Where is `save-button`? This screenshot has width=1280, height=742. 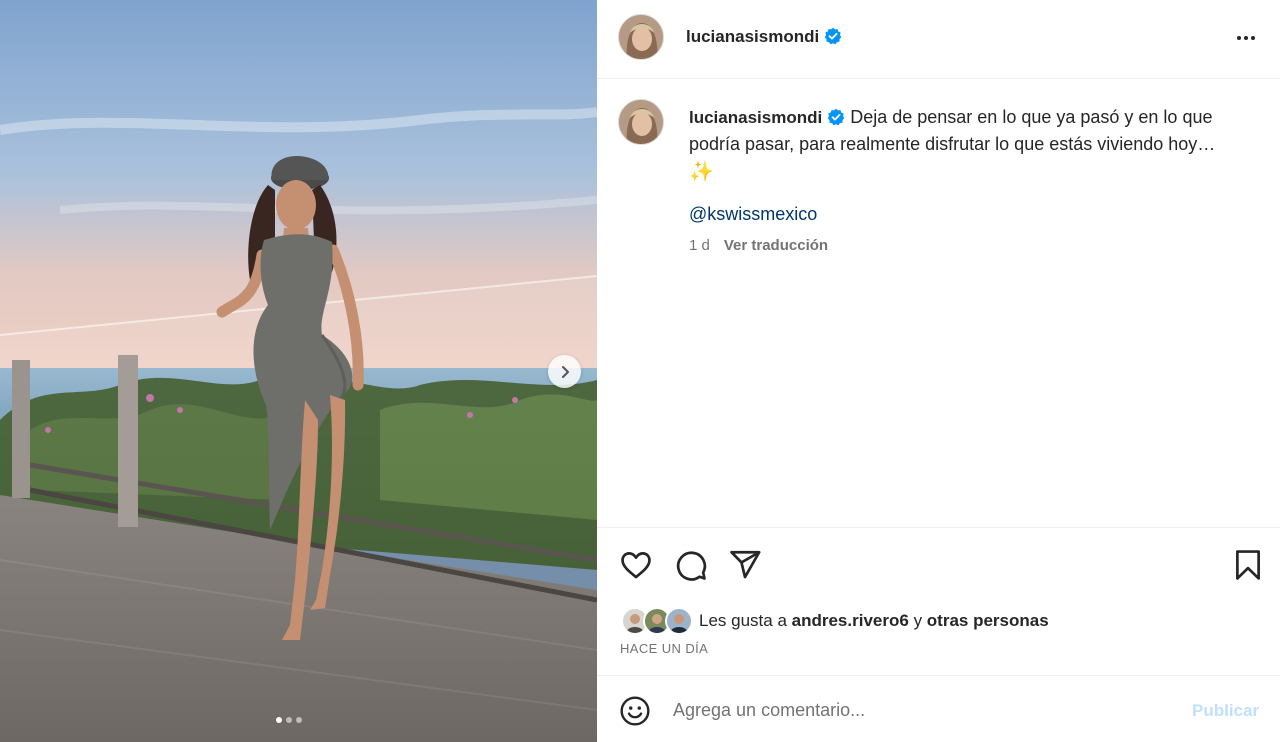 save-button is located at coordinates (1248, 565).